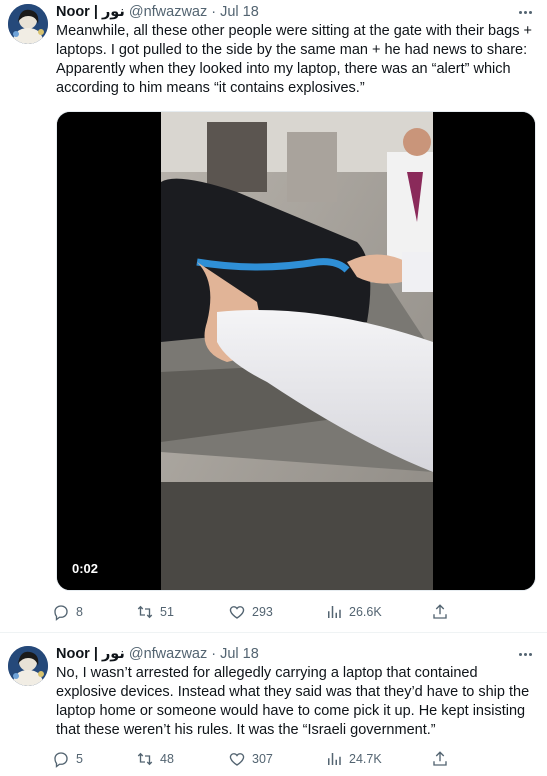 This screenshot has height=776, width=547. What do you see at coordinates (167, 612) in the screenshot?
I see `retweet-count: 51` at bounding box center [167, 612].